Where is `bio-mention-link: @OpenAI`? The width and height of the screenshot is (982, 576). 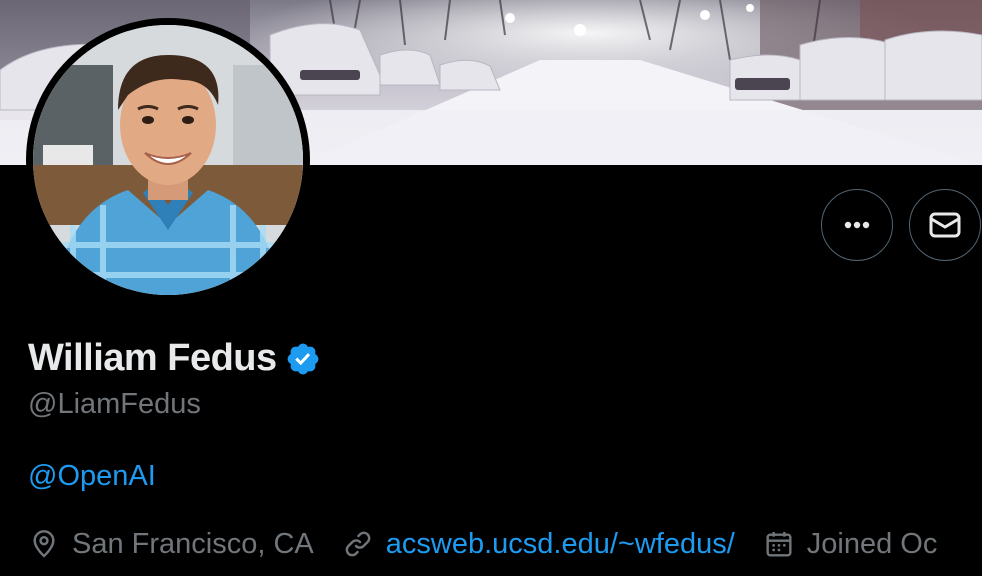 bio-mention-link: @OpenAI is located at coordinates (92, 476).